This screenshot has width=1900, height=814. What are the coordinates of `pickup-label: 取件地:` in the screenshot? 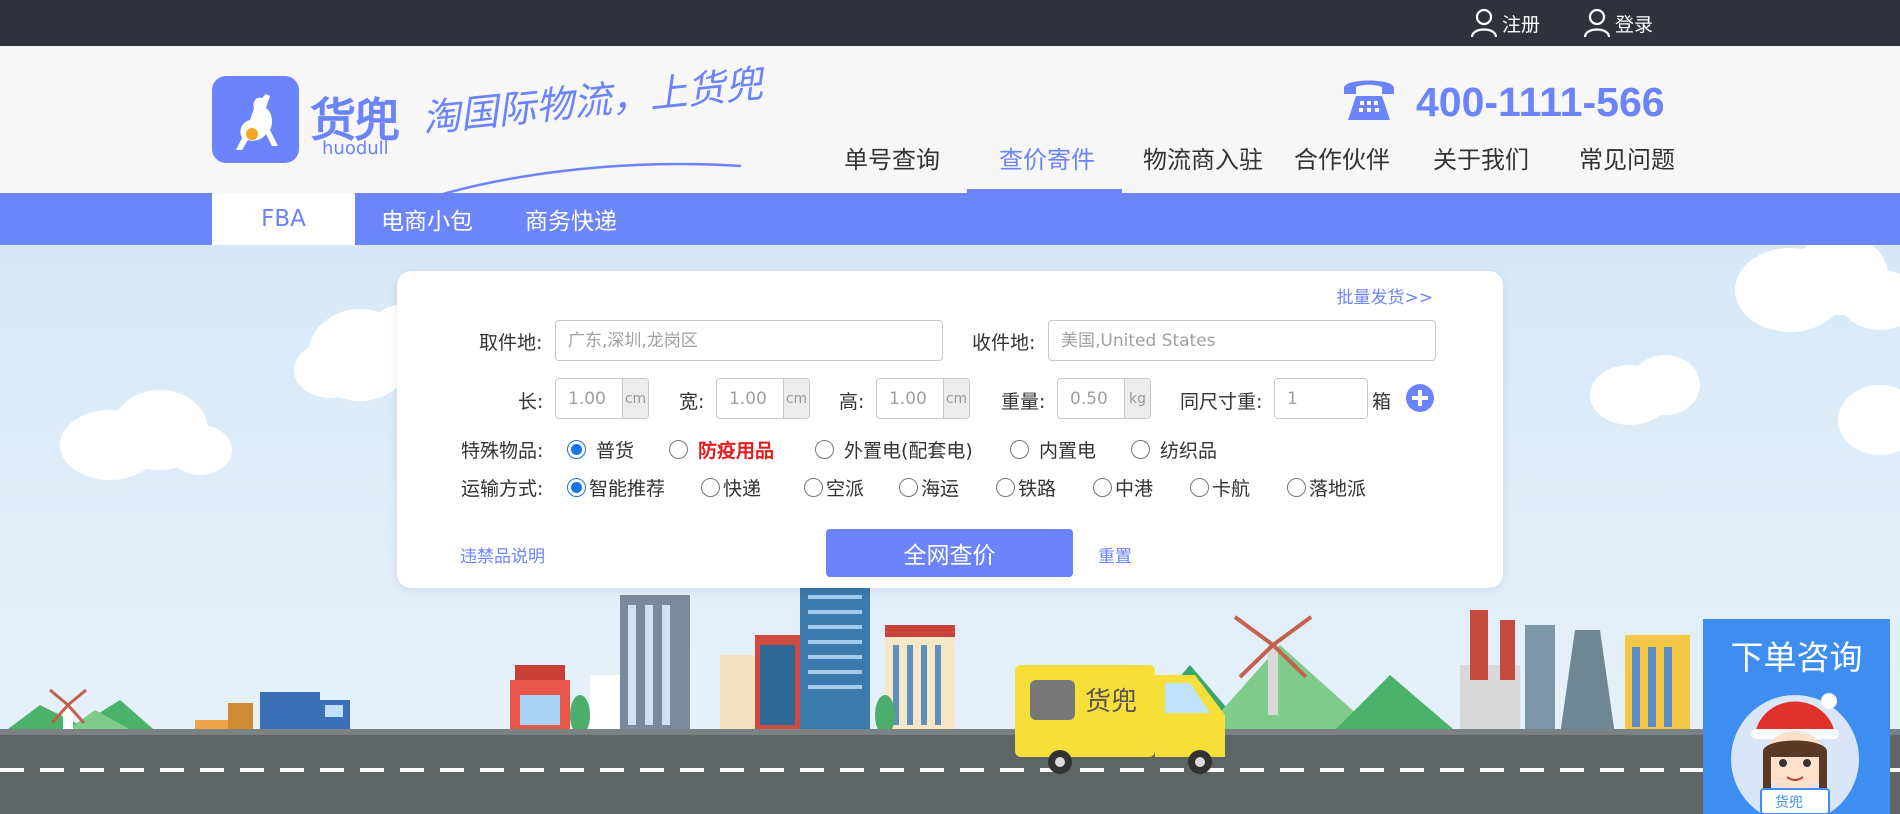 It's located at (511, 343).